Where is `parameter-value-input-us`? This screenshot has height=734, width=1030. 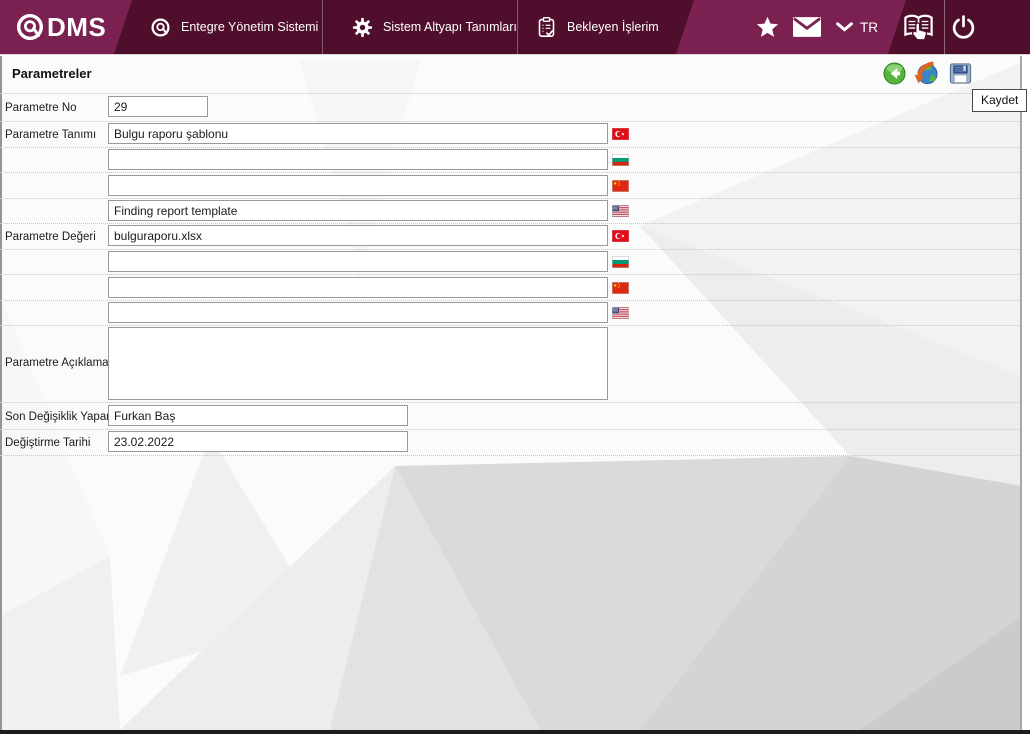
parameter-value-input-us is located at coordinates (358, 312).